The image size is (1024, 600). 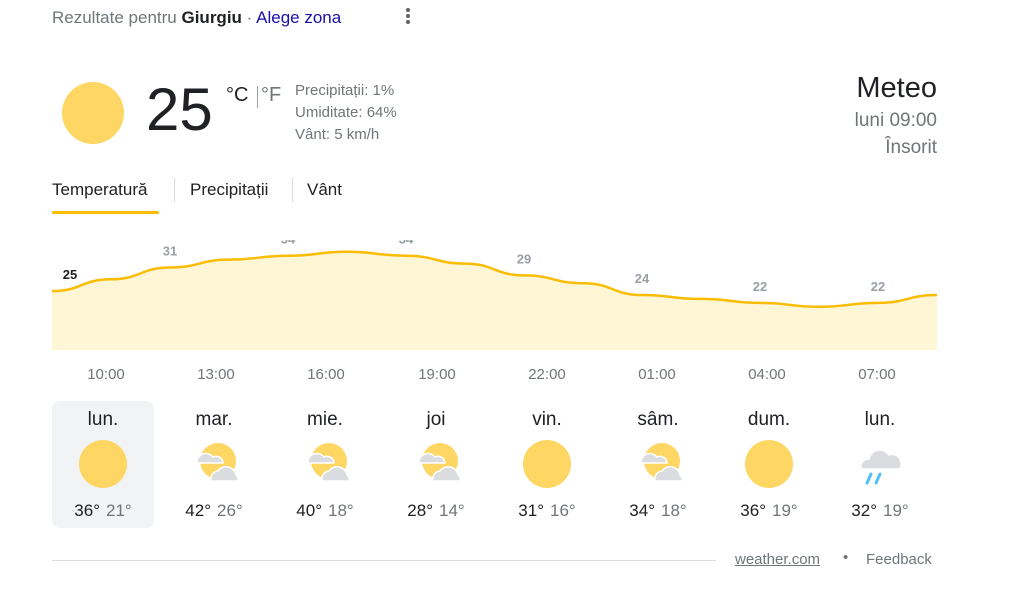 What do you see at coordinates (864, 510) in the screenshot?
I see `day-high-temp: 32°` at bounding box center [864, 510].